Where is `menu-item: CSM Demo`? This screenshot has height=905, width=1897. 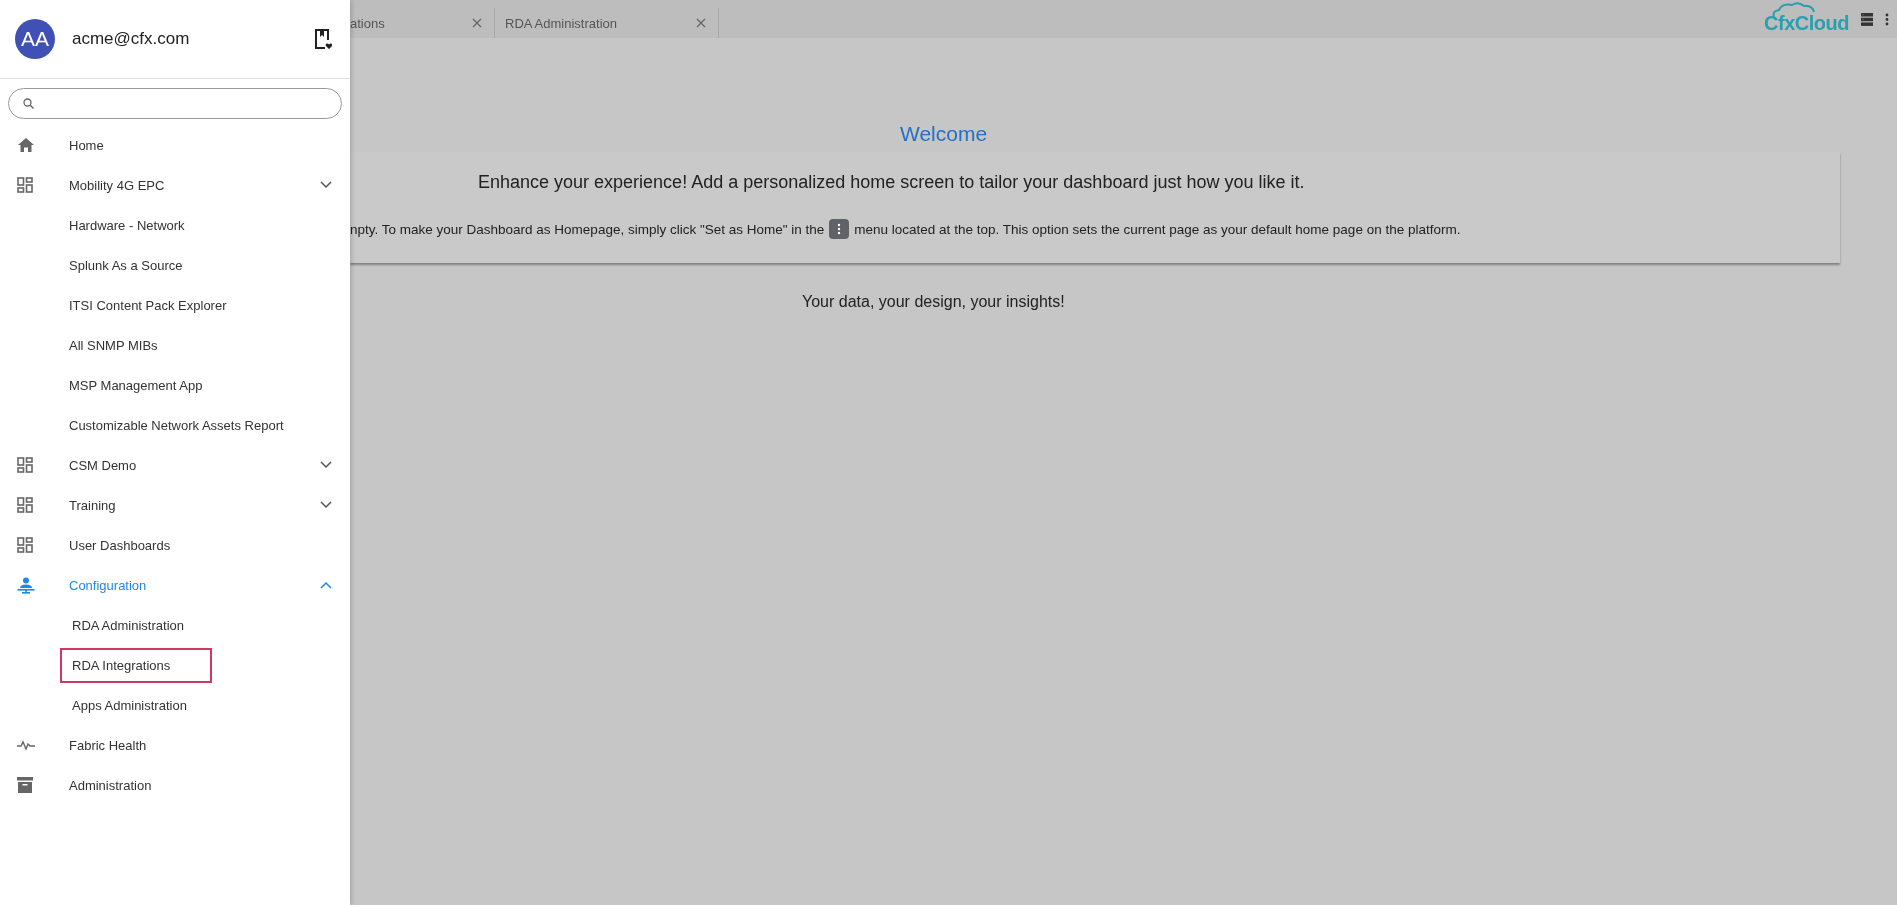
menu-item: CSM Demo is located at coordinates (175, 465).